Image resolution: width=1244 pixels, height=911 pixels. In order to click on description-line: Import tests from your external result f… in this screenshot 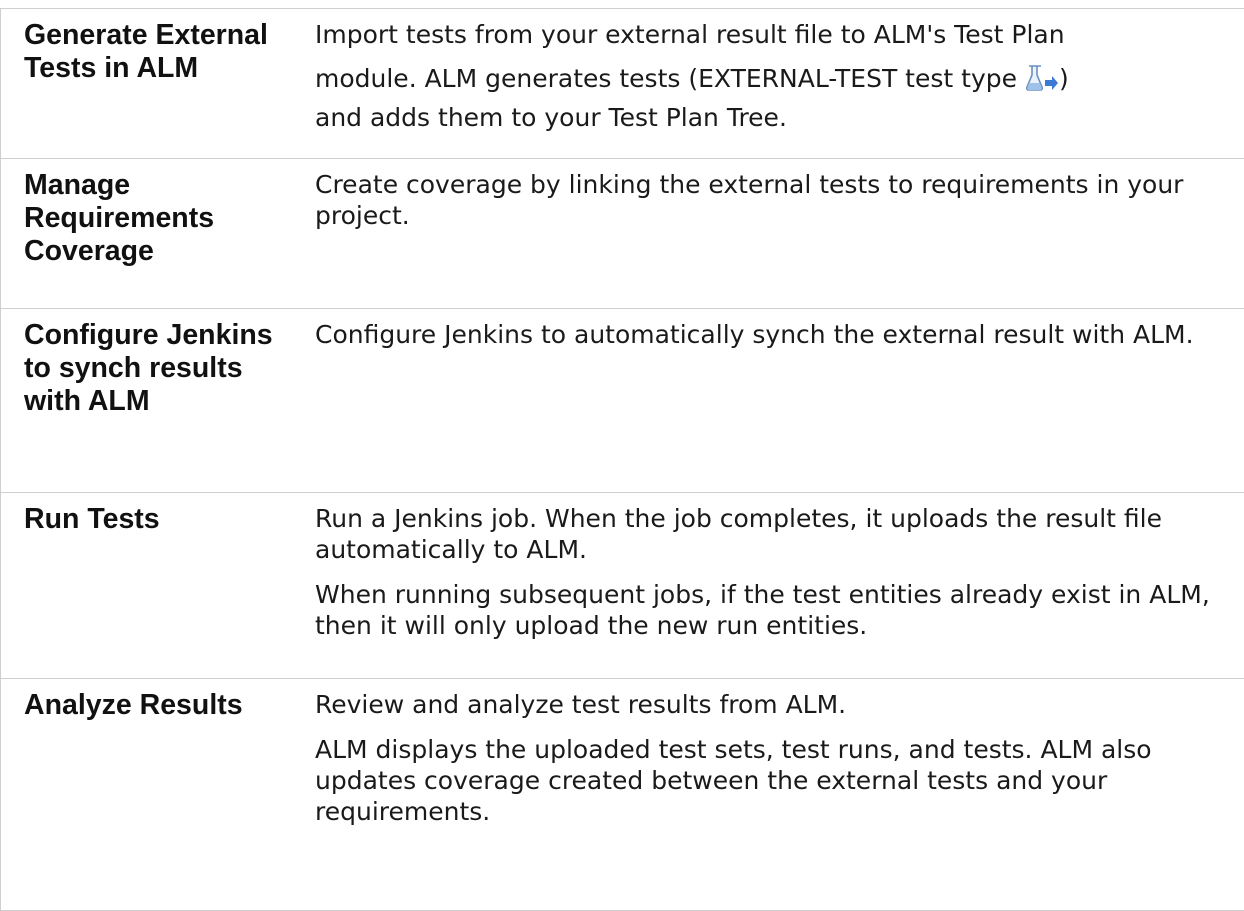, I will do `click(690, 34)`.